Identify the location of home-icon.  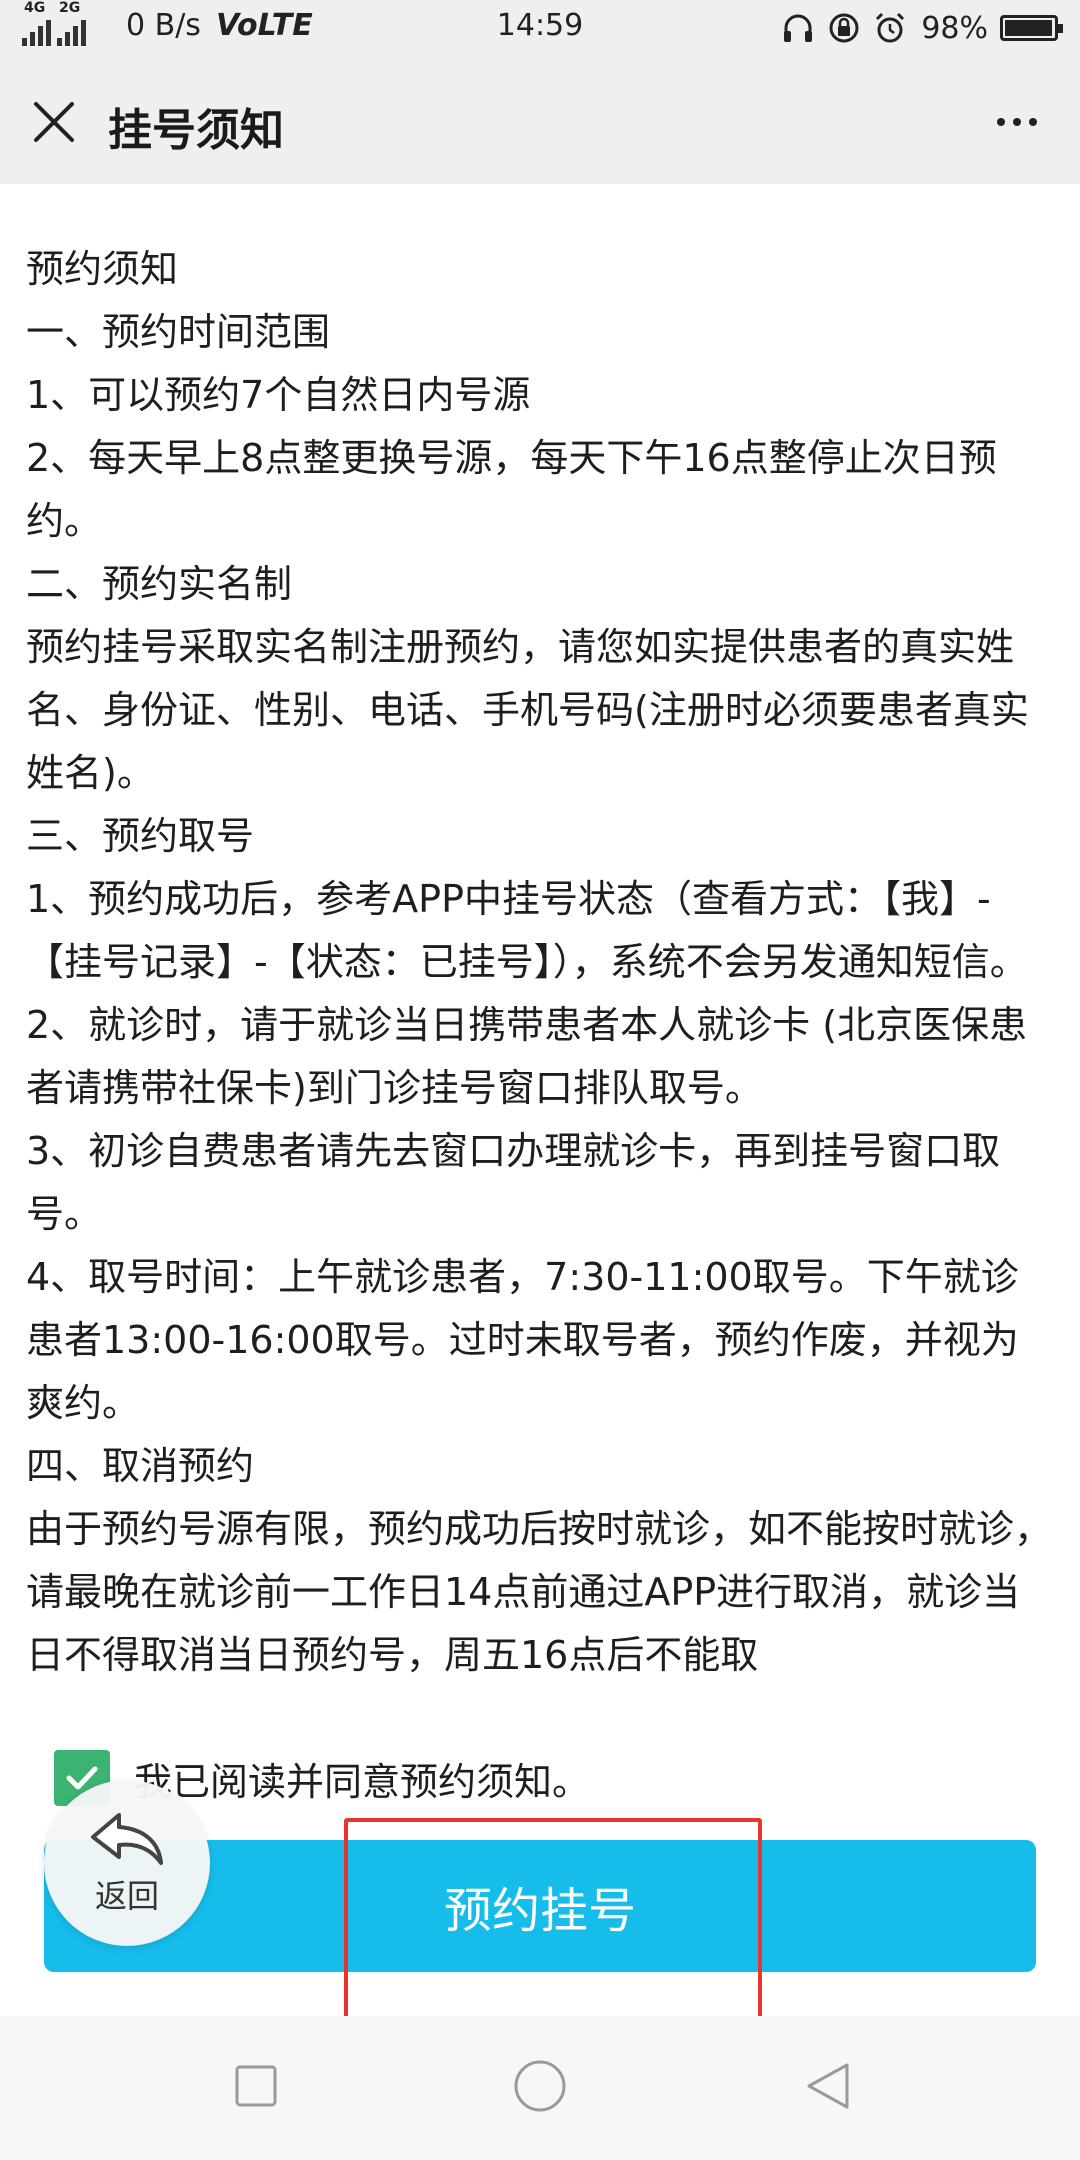
(540, 2086).